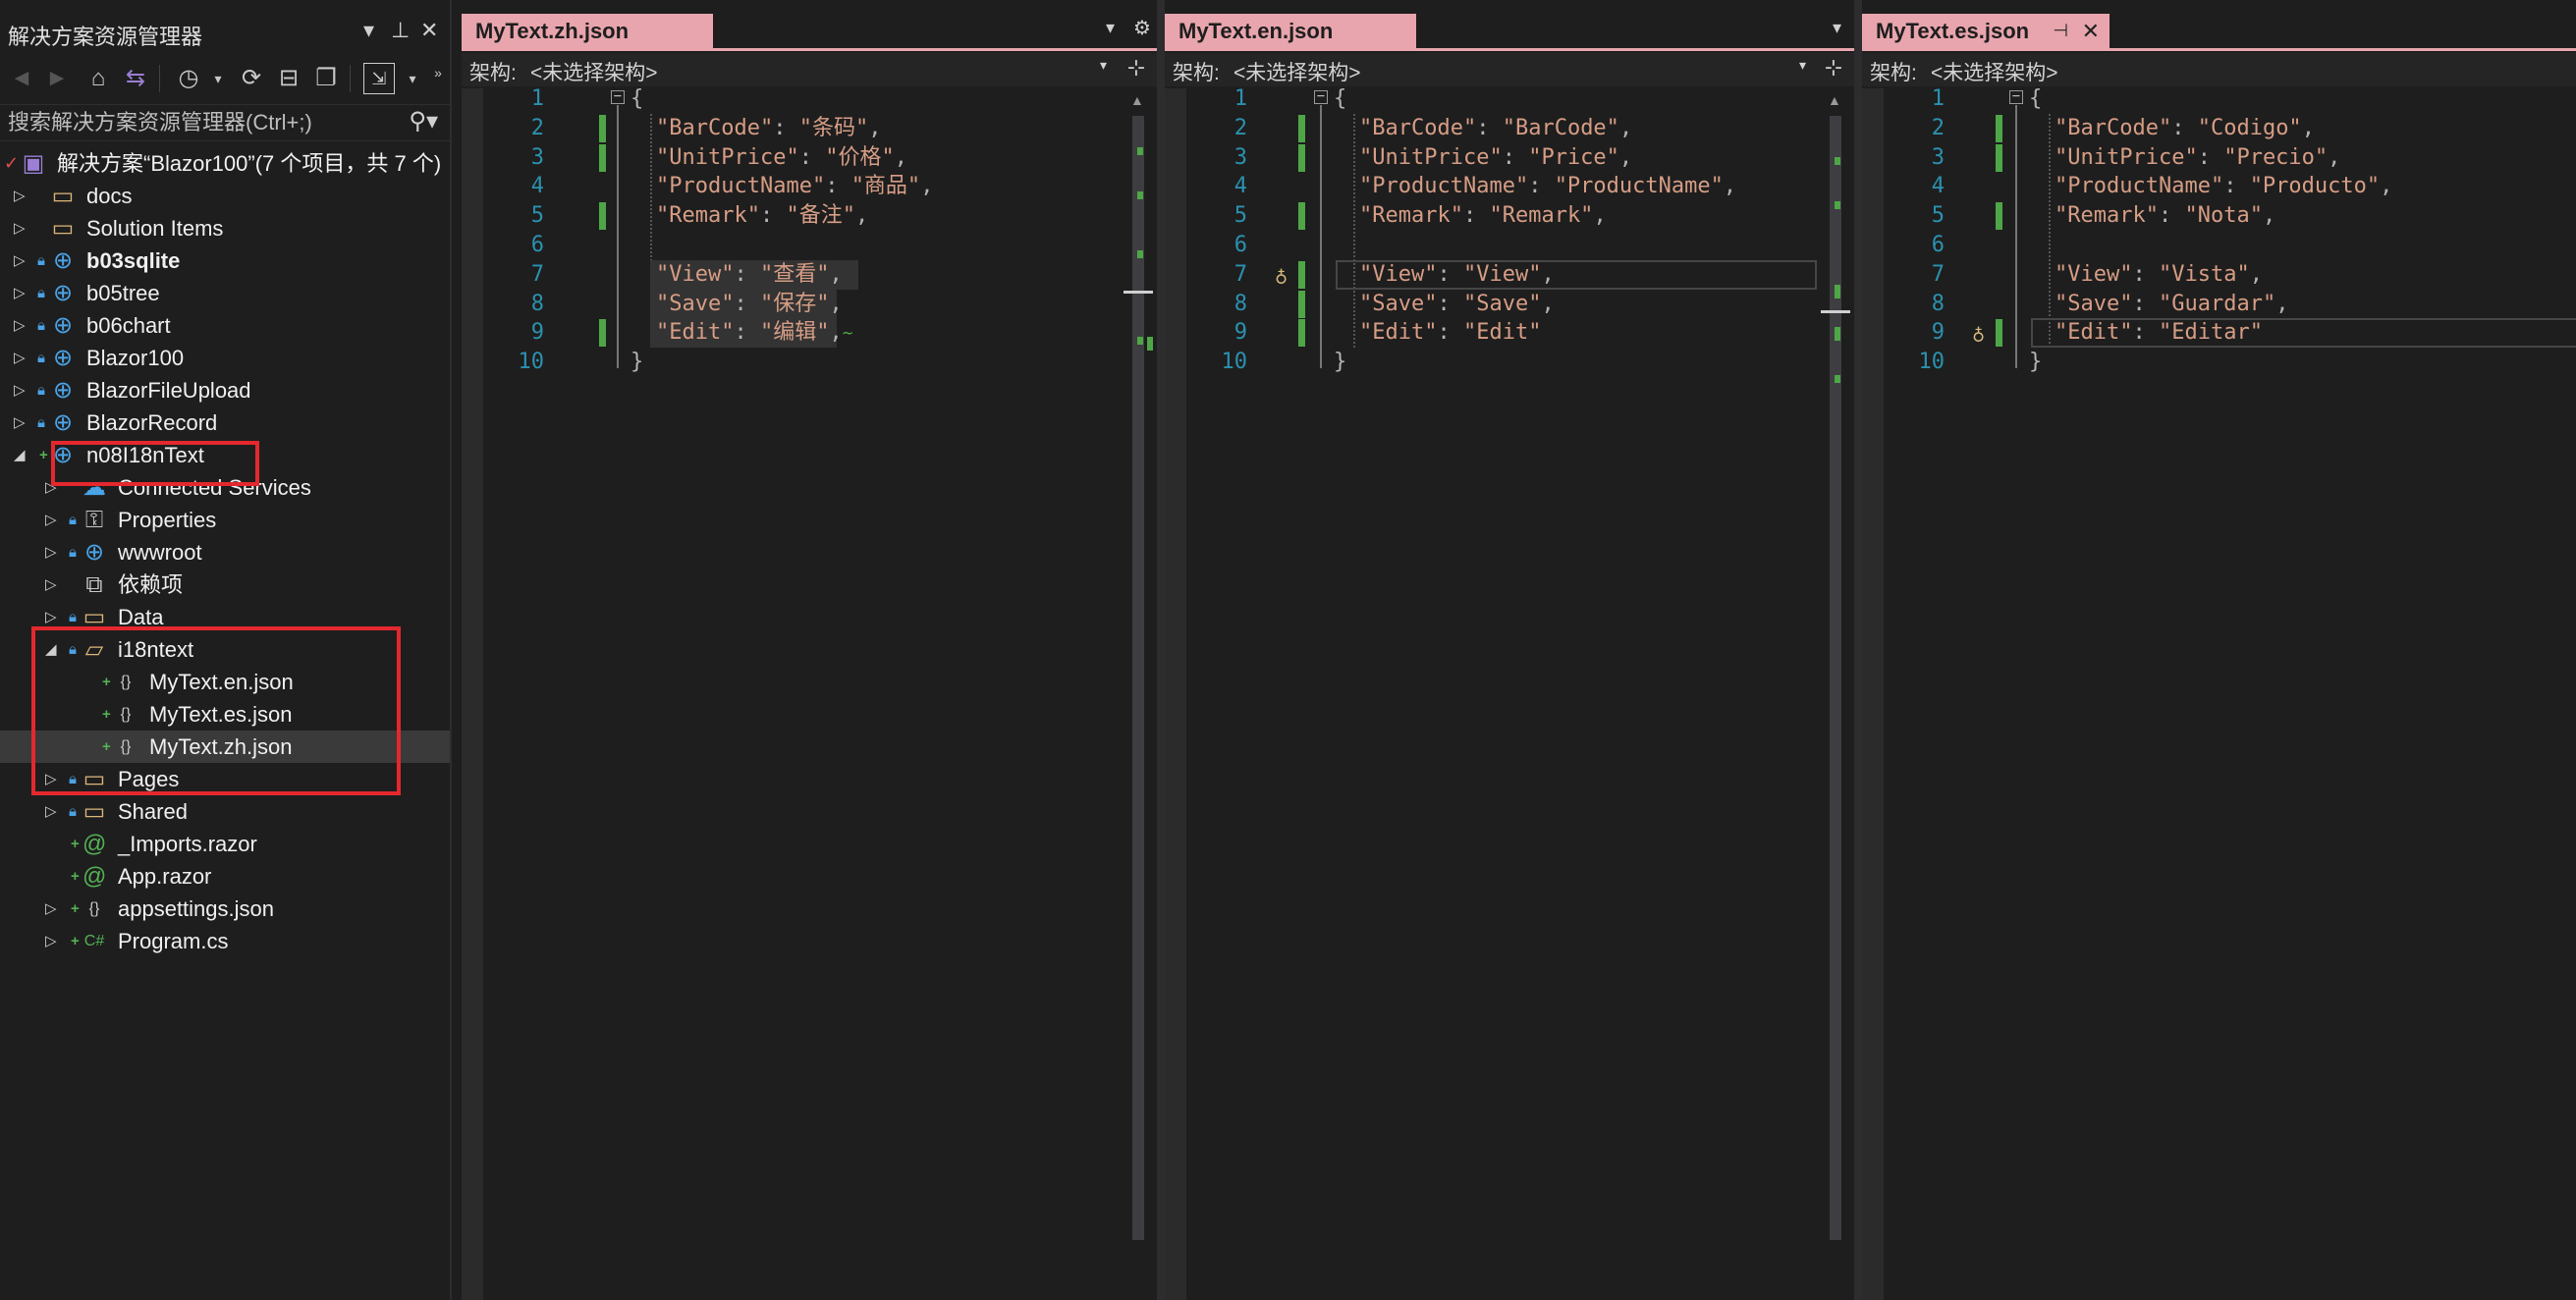 The image size is (2576, 1300). What do you see at coordinates (809, 304) in the screenshot?
I see `code-line: 8 "Save": "保存",` at bounding box center [809, 304].